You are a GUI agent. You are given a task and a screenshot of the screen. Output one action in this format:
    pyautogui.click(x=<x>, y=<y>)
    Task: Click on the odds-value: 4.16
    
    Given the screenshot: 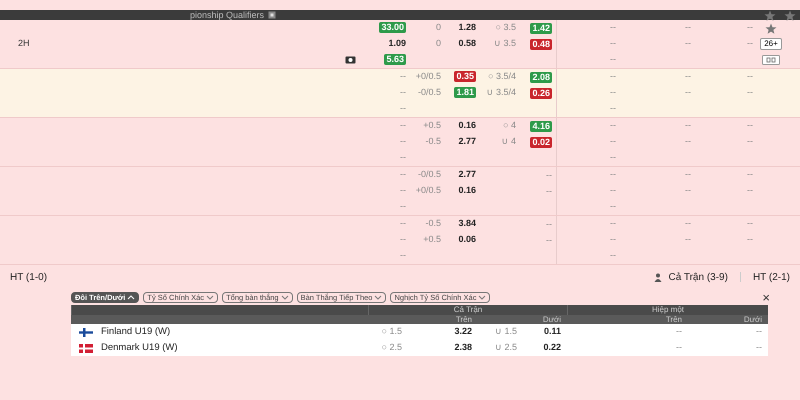 What is the action you would take?
    pyautogui.click(x=541, y=126)
    